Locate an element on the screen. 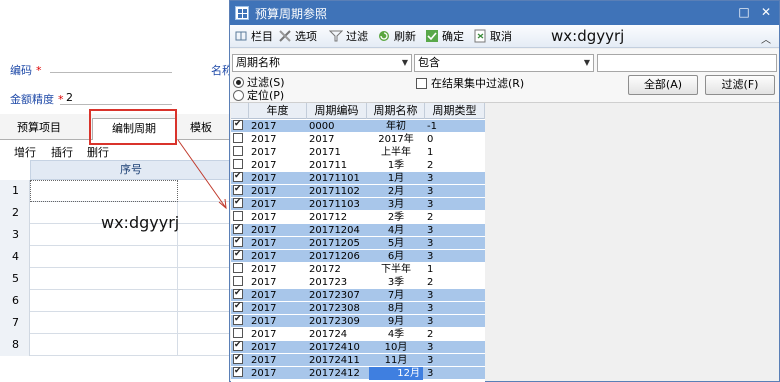 This screenshot has height=382, width=780. tab-template: 模板 is located at coordinates (201, 129).